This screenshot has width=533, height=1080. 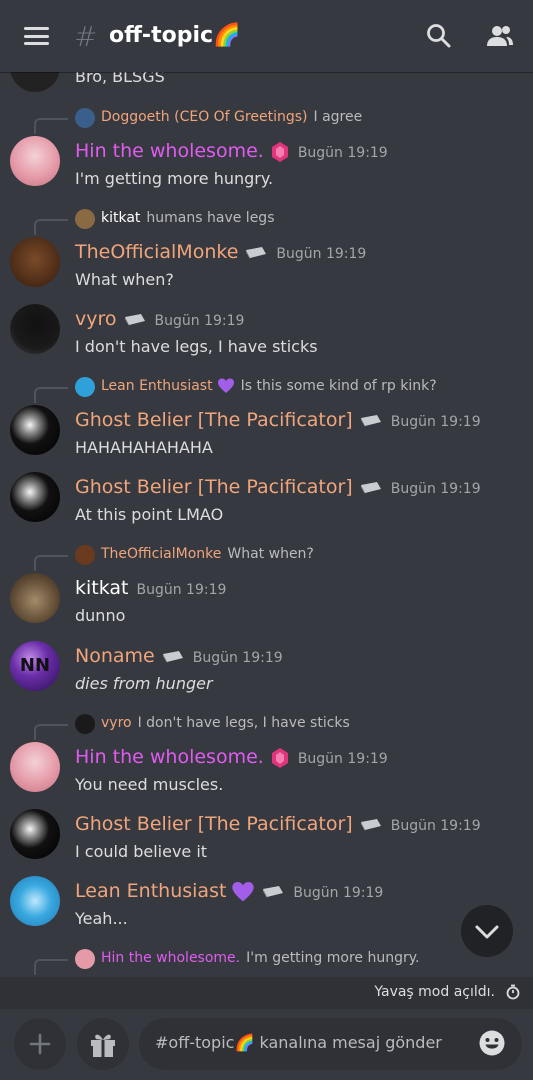 What do you see at coordinates (36, 36) in the screenshot?
I see `hamburger-icon` at bounding box center [36, 36].